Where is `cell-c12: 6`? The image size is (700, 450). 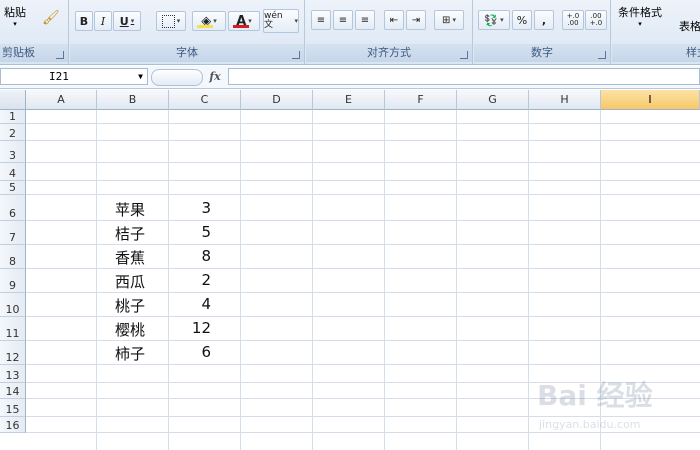 cell-c12: 6 is located at coordinates (181, 352).